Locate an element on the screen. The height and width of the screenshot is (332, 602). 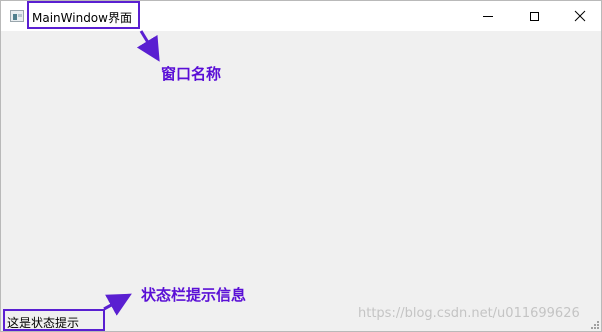
app-icon is located at coordinates (17, 16).